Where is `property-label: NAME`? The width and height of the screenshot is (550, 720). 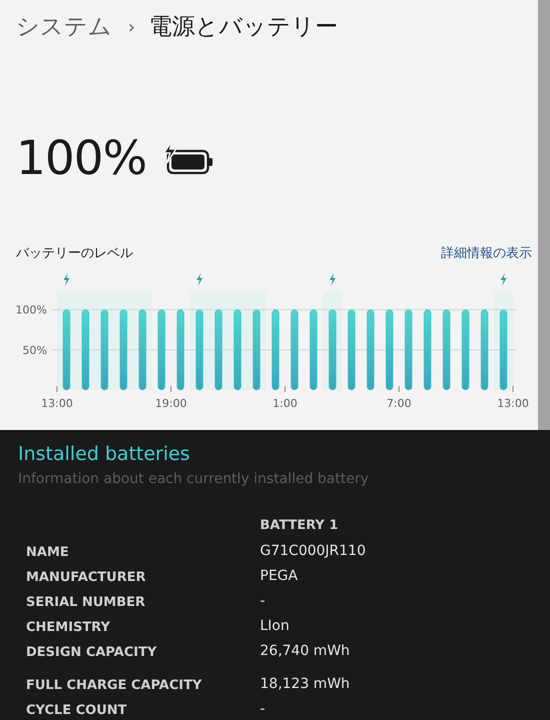
property-label: NAME is located at coordinates (47, 552).